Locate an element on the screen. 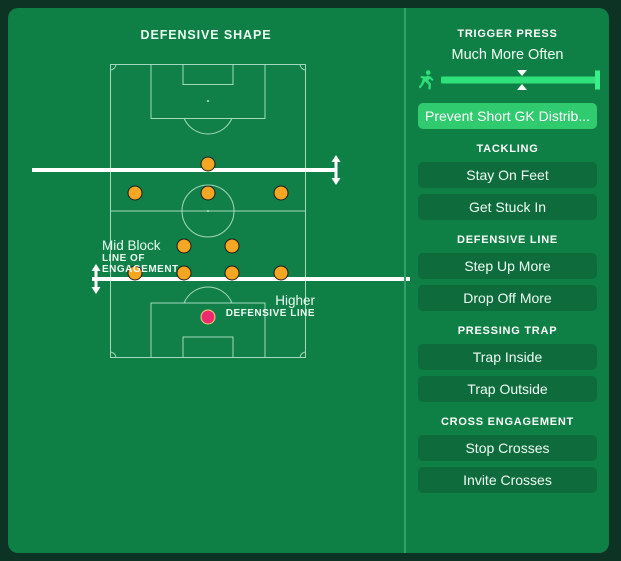  pressing-trap-group: PRESSING TRAP Trap Inside Trap Outside is located at coordinates (507, 363).